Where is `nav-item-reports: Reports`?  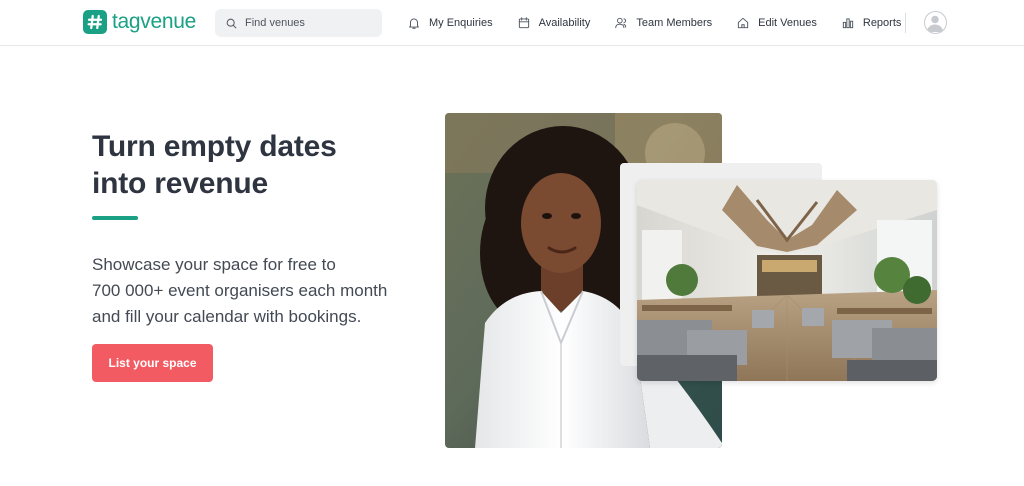
nav-item-reports: Reports is located at coordinates (871, 23).